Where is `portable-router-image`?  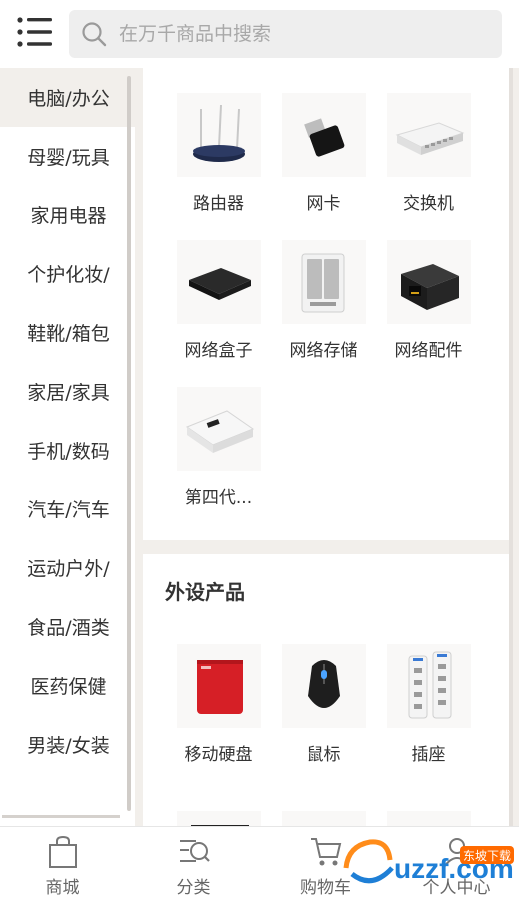
portable-router-image is located at coordinates (219, 429).